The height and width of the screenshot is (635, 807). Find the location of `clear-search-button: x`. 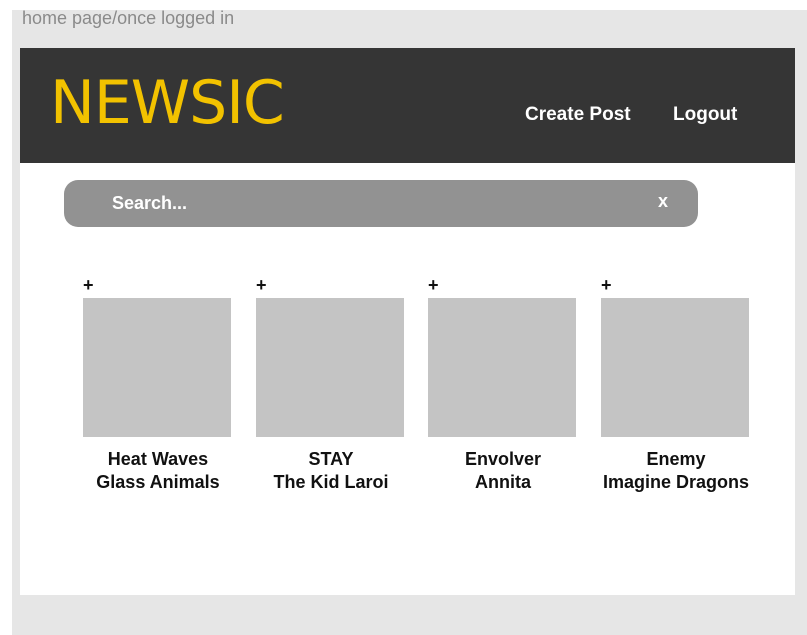

clear-search-button: x is located at coordinates (663, 201).